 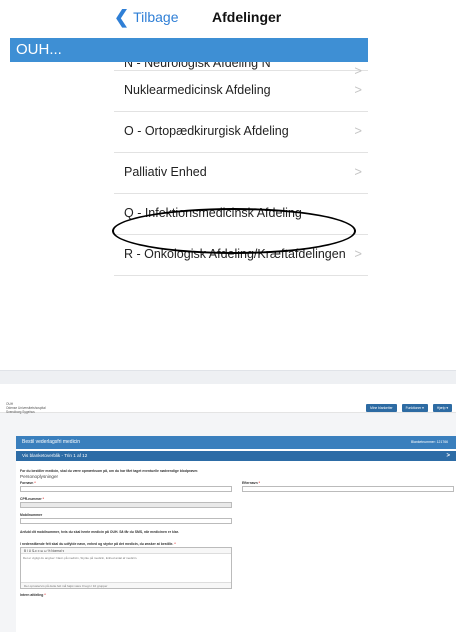 I want to click on cpr-label: CPR-nummer *, so click(x=32, y=499).